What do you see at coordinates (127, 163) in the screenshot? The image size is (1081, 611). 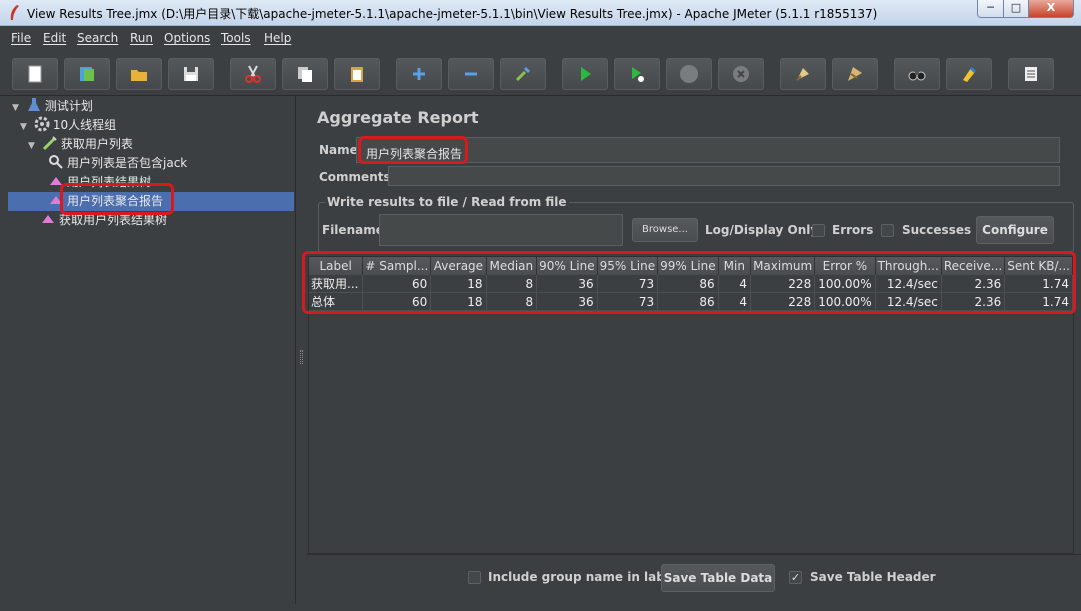 I see `tree-item-label: 用户列表是否包含jack` at bounding box center [127, 163].